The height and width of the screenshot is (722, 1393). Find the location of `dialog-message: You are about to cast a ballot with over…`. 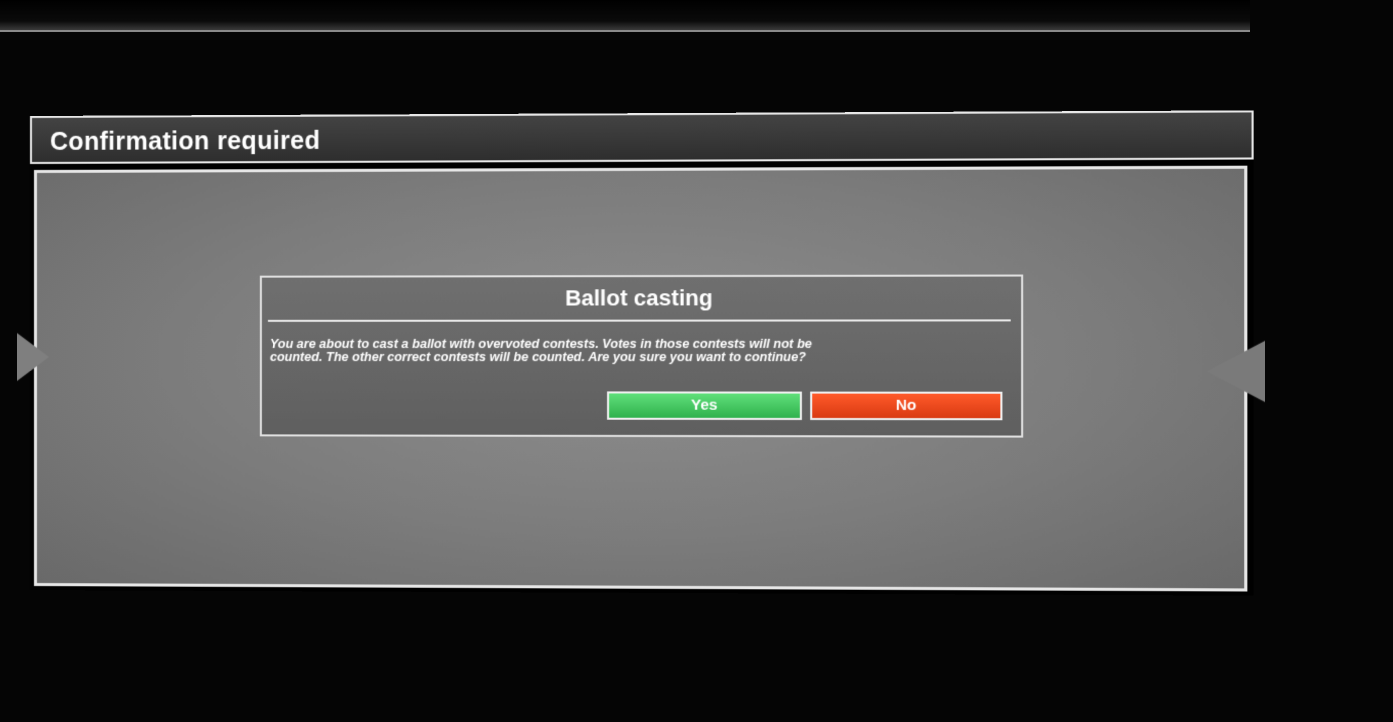

dialog-message: You are about to cast a ballot with over… is located at coordinates (638, 351).